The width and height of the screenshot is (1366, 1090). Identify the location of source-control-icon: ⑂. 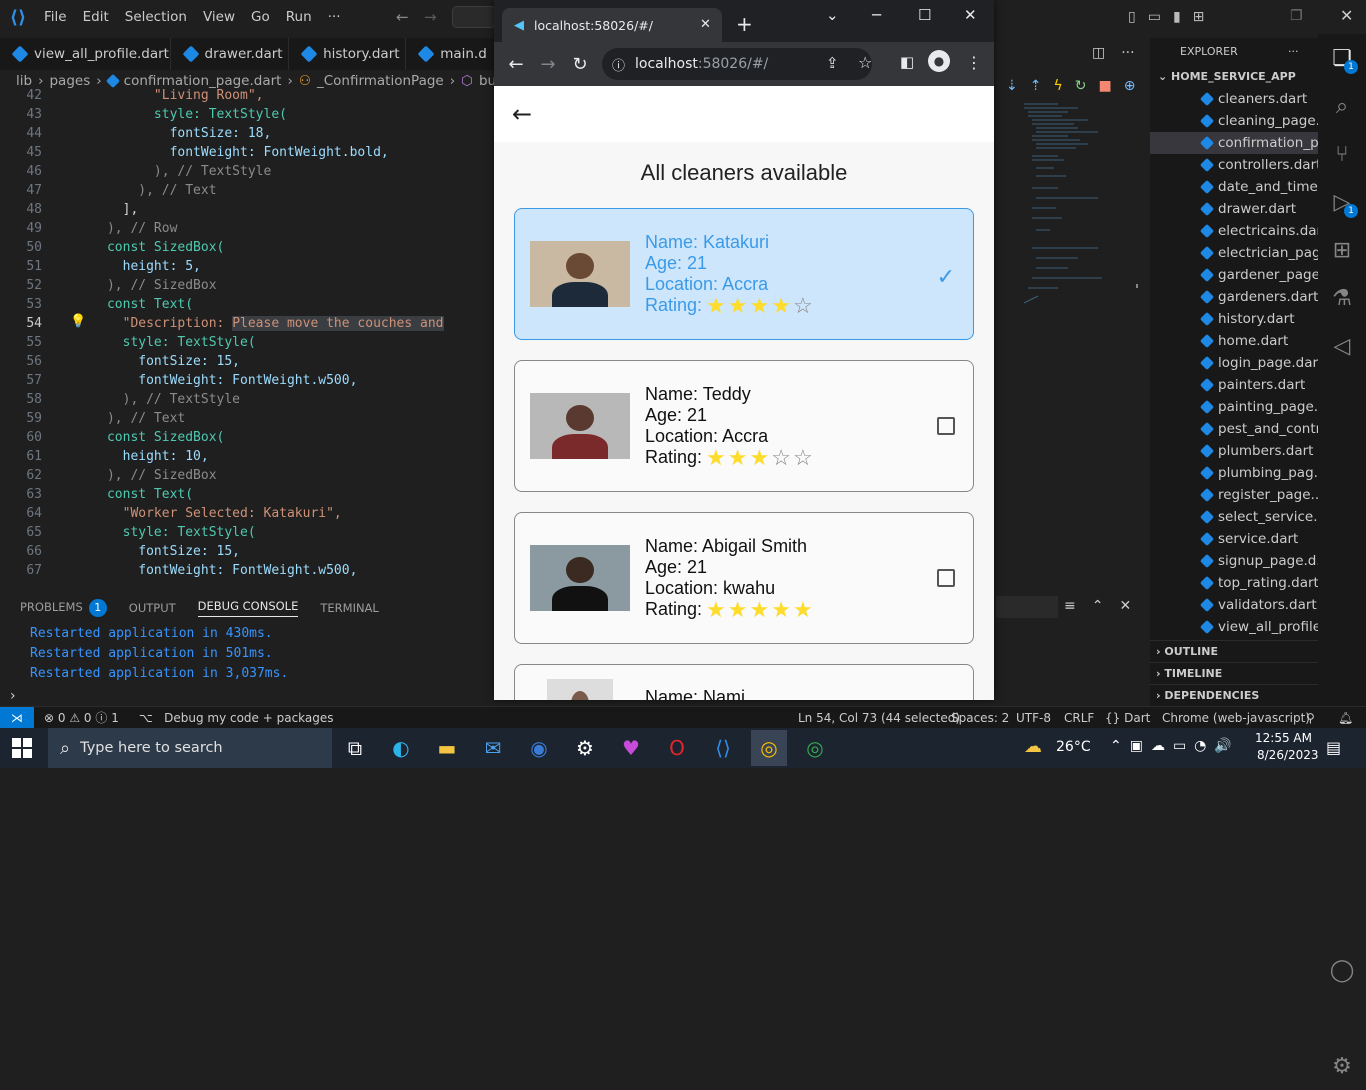
(1342, 154).